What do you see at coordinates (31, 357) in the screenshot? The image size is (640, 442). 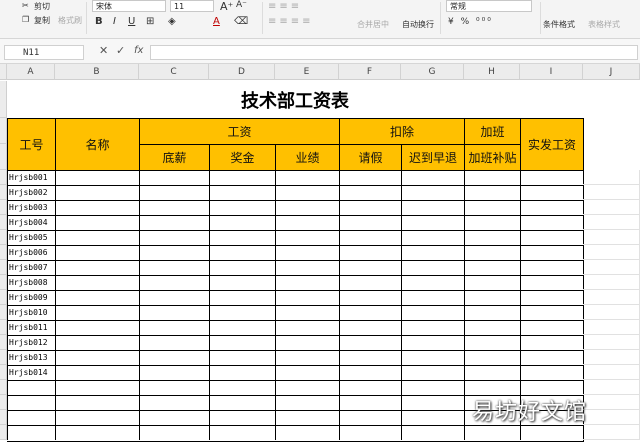 I see `employee-id-cell: Hrjsb013` at bounding box center [31, 357].